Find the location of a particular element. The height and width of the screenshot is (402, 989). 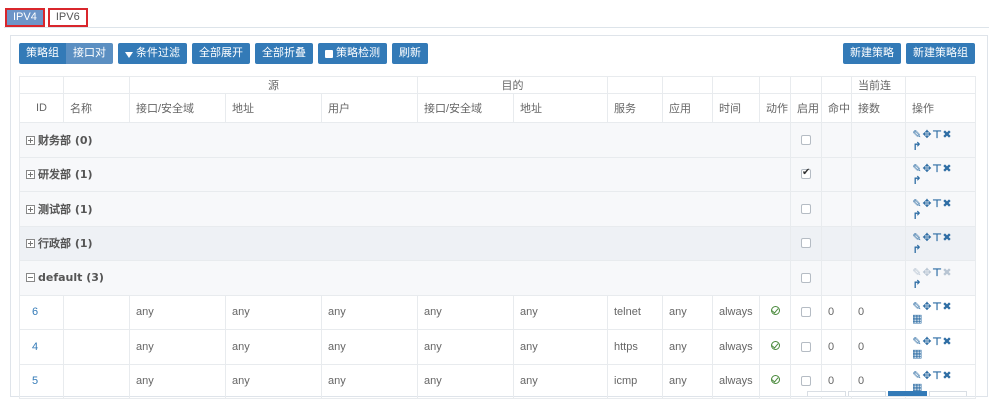

page-button-active is located at coordinates (907, 393).